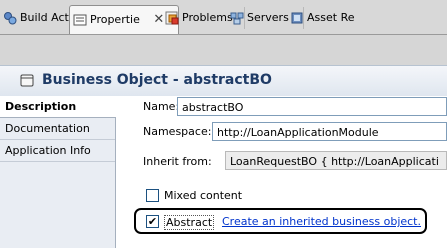  What do you see at coordinates (177, 161) in the screenshot?
I see `inherit-from-link: Inherit from:` at bounding box center [177, 161].